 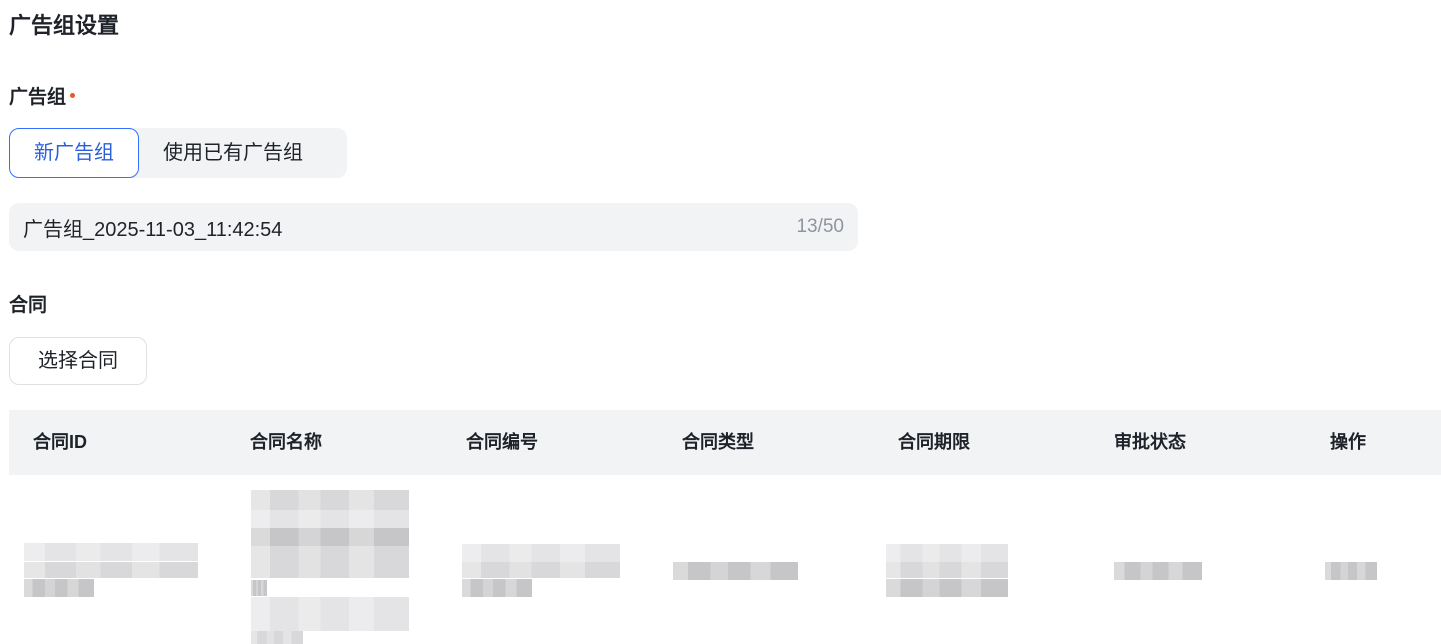 What do you see at coordinates (59, 588) in the screenshot?
I see `redacted-contract-id-line3` at bounding box center [59, 588].